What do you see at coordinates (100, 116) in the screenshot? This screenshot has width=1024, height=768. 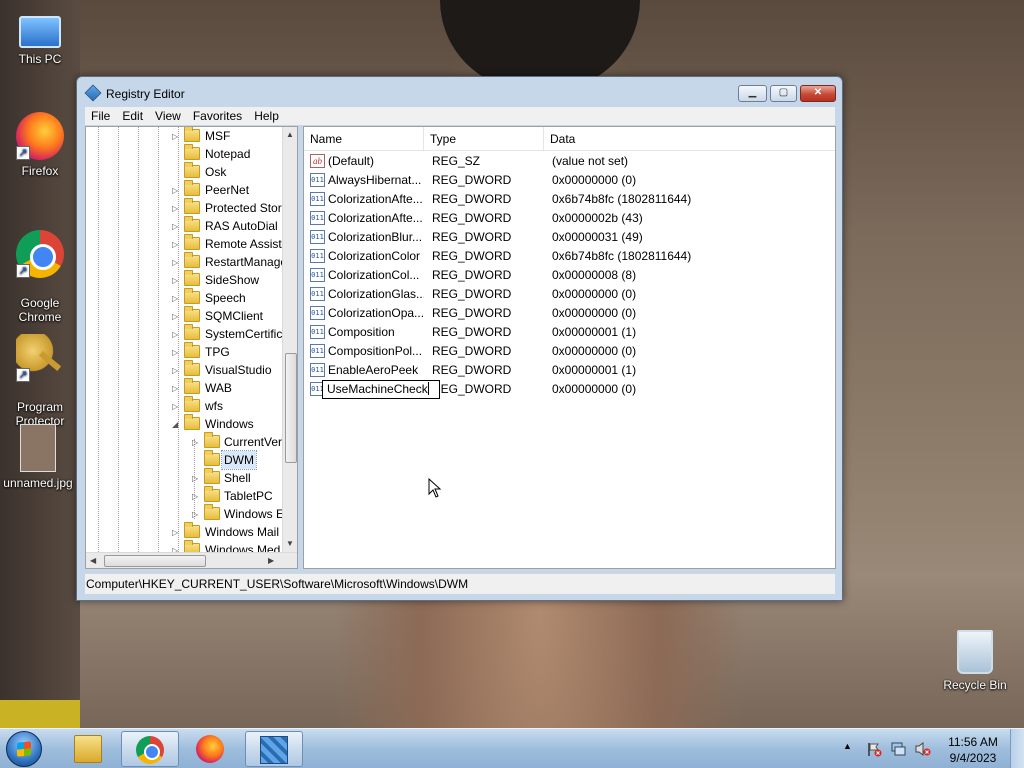 I see `menu-file: File` at bounding box center [100, 116].